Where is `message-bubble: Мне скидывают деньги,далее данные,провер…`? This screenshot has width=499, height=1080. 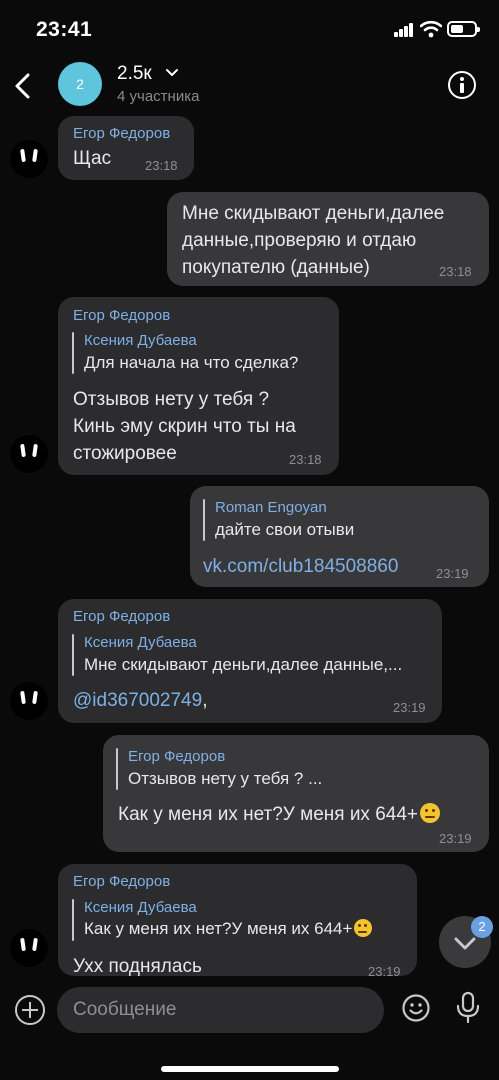
message-bubble: Мне скидывают деньги,далее данные,провер… is located at coordinates (328, 239).